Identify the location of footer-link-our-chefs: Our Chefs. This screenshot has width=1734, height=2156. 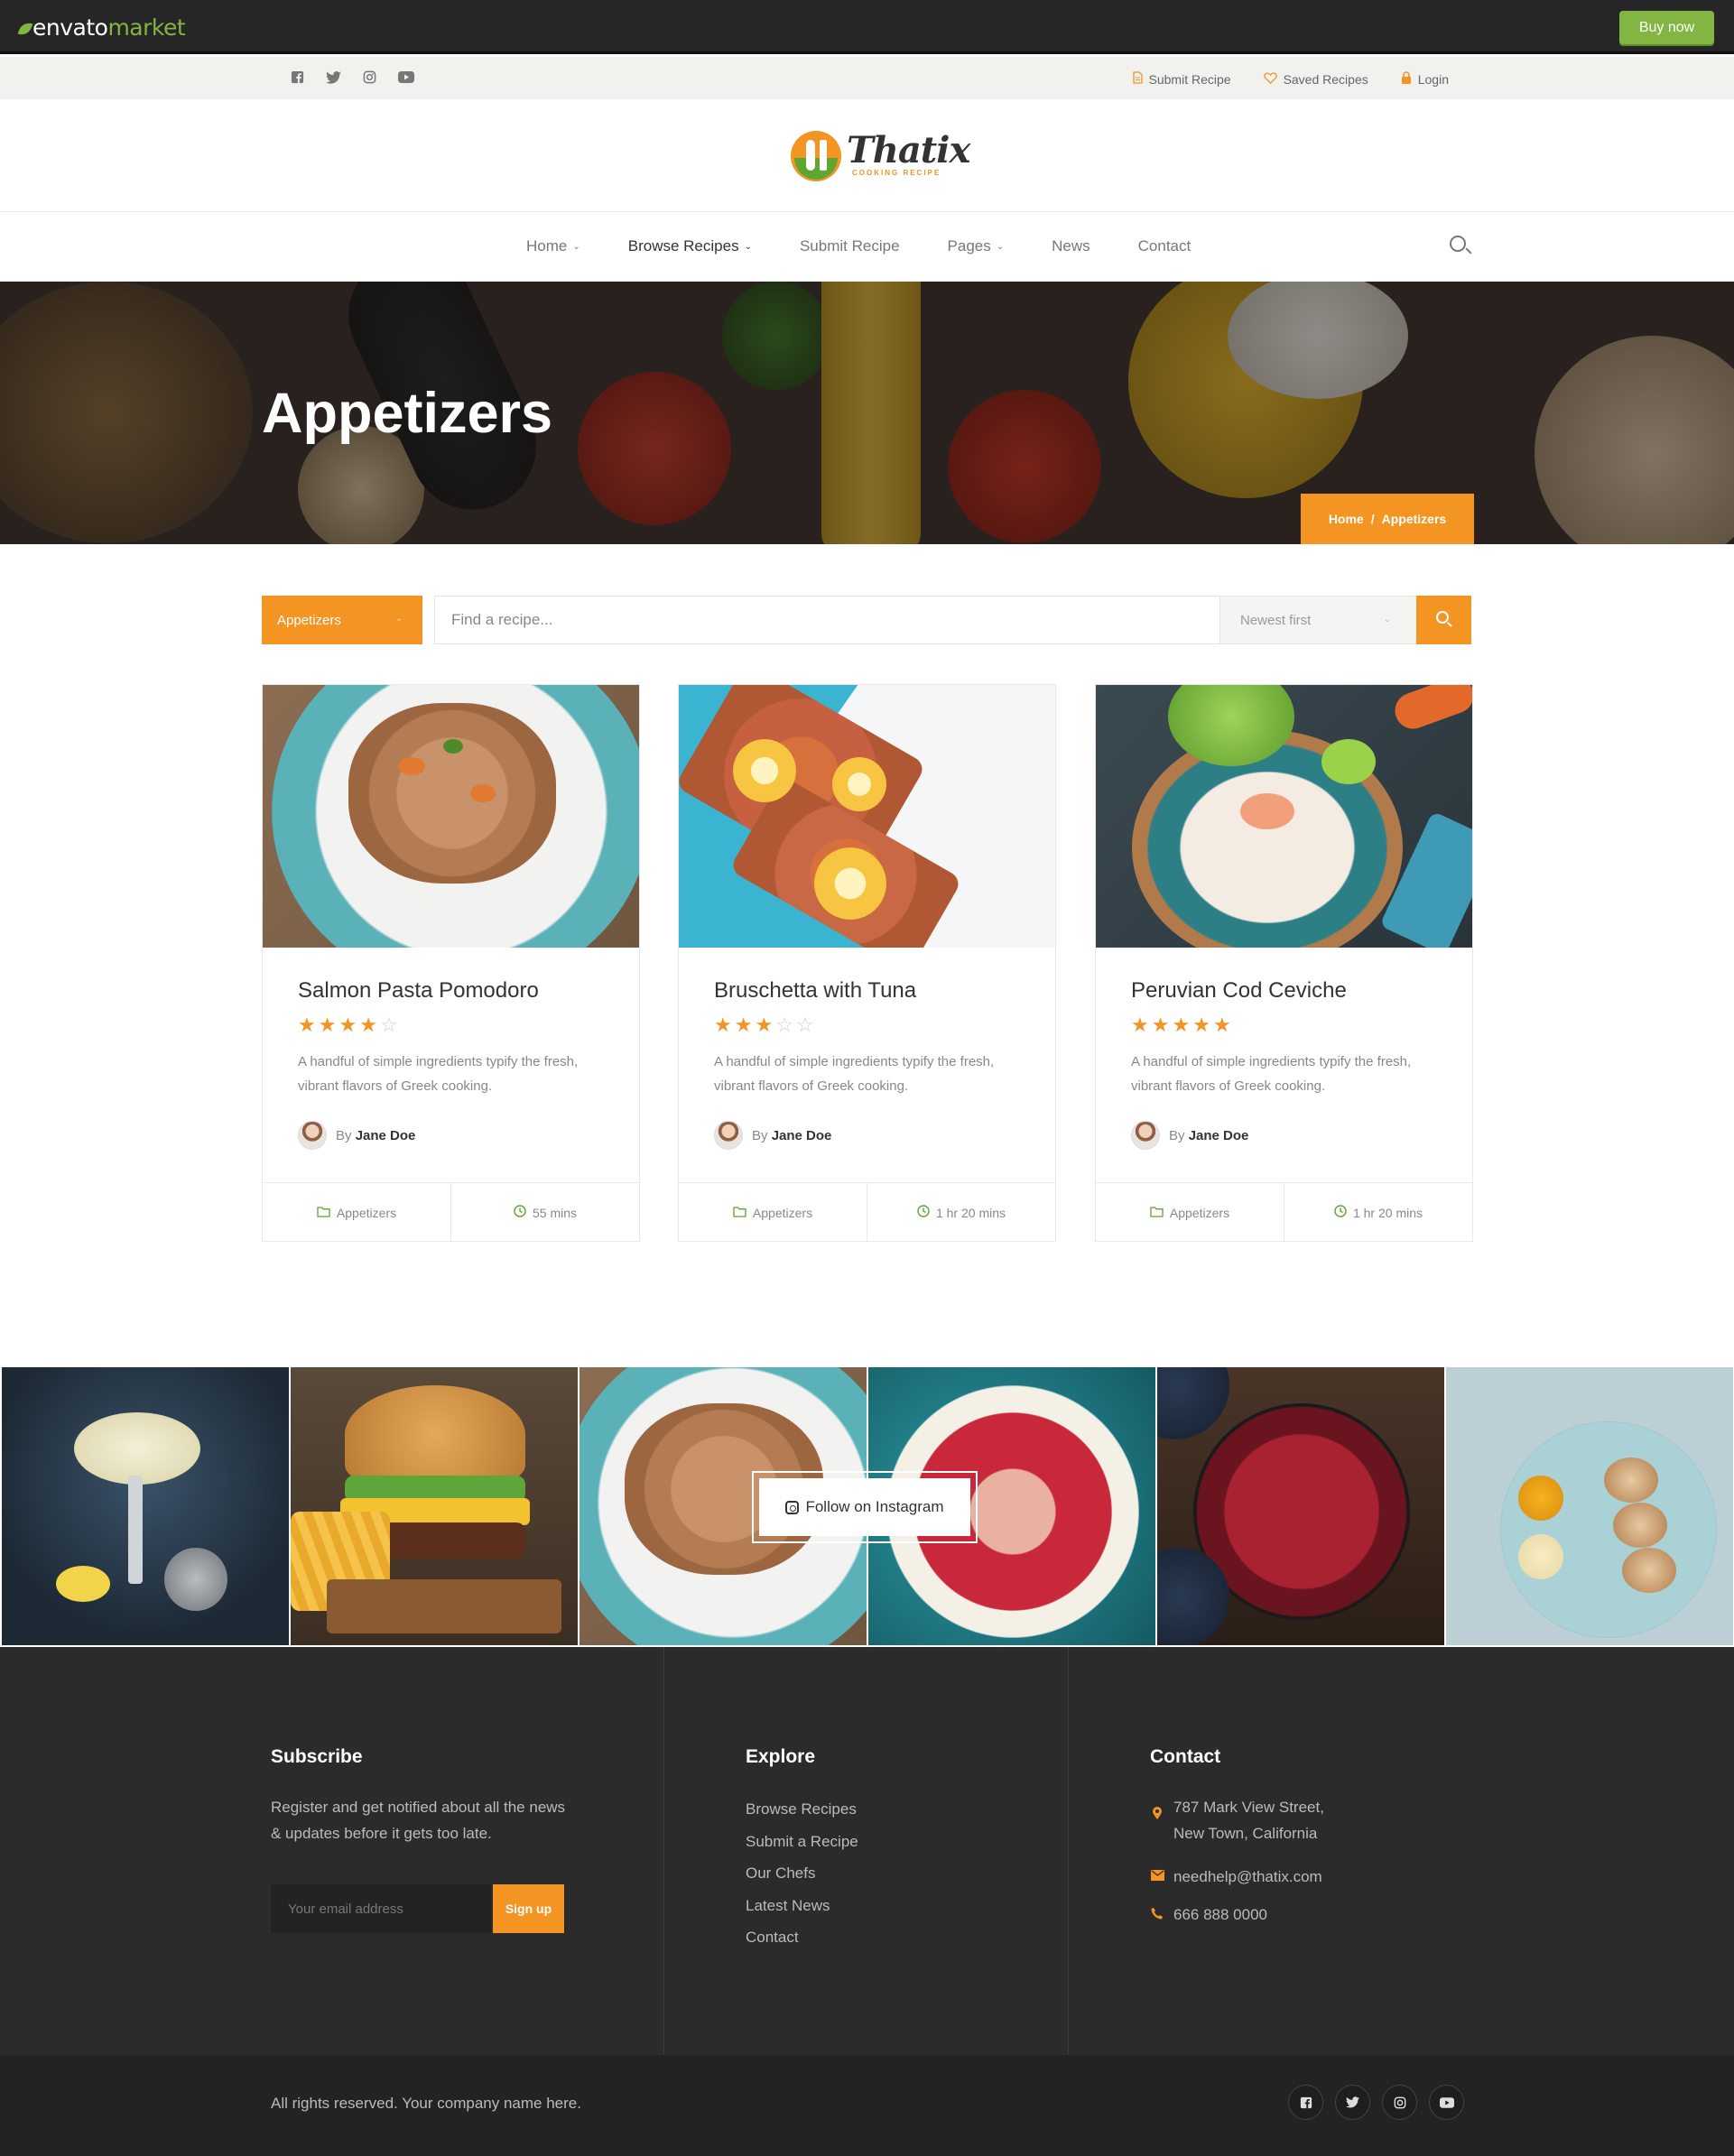
(802, 1881).